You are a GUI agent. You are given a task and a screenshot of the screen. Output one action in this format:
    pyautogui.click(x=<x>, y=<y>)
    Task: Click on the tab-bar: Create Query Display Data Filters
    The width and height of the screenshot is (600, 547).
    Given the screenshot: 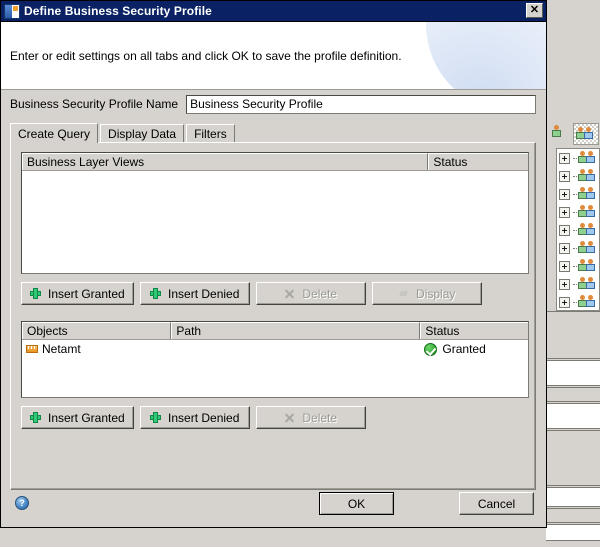 What is the action you would take?
    pyautogui.click(x=273, y=132)
    